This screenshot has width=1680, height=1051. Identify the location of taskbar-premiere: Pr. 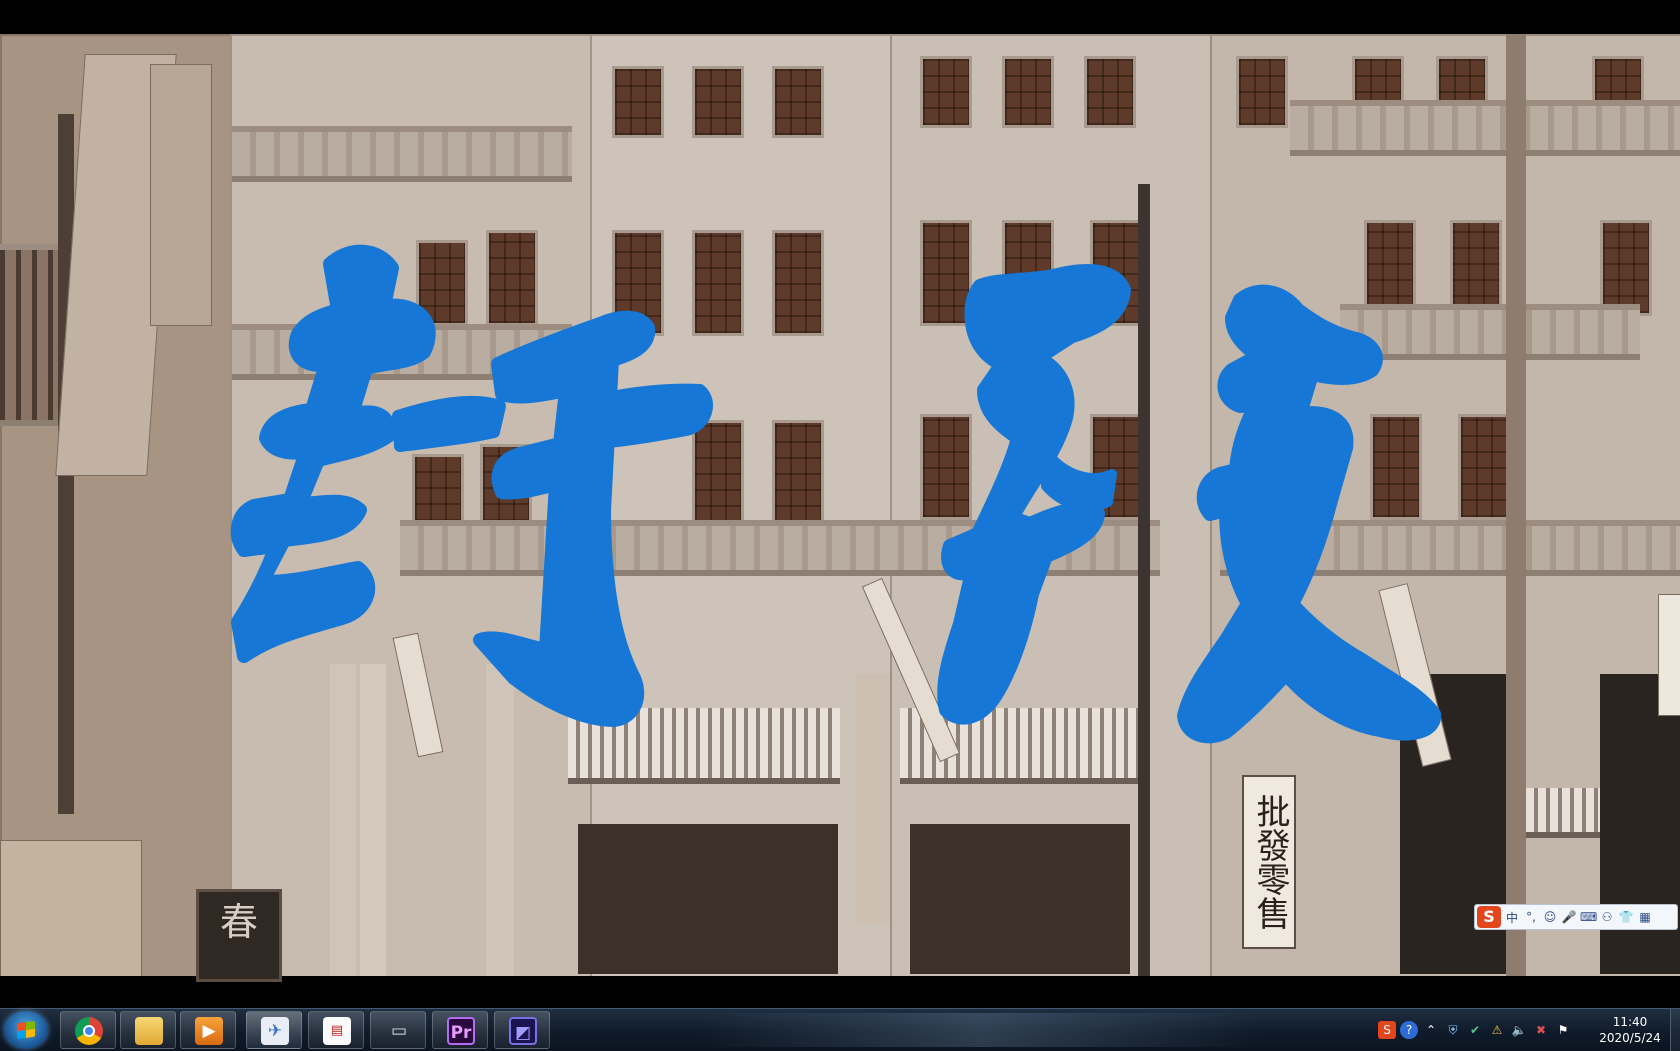
(460, 1030).